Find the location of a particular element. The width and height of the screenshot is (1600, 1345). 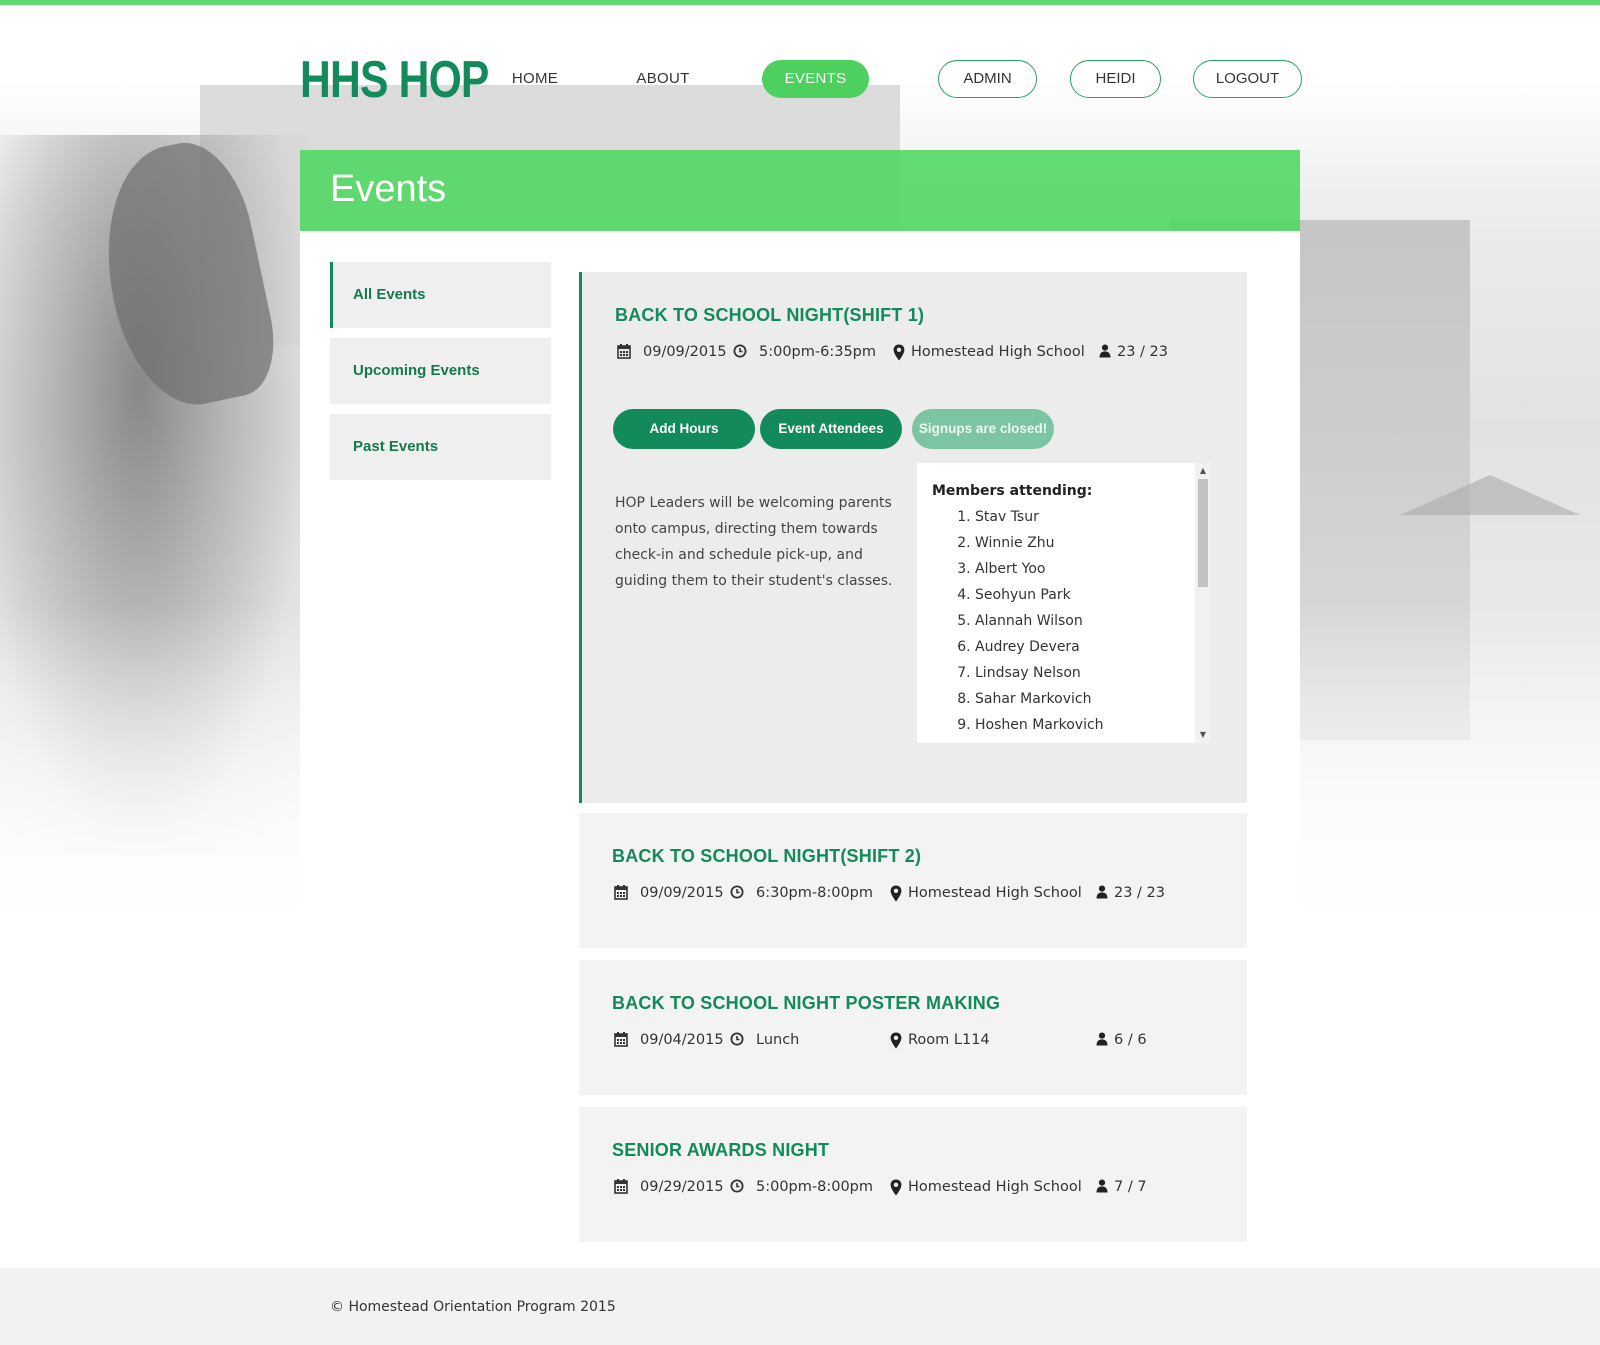

site-logo: HHS HOP is located at coordinates (394, 80).